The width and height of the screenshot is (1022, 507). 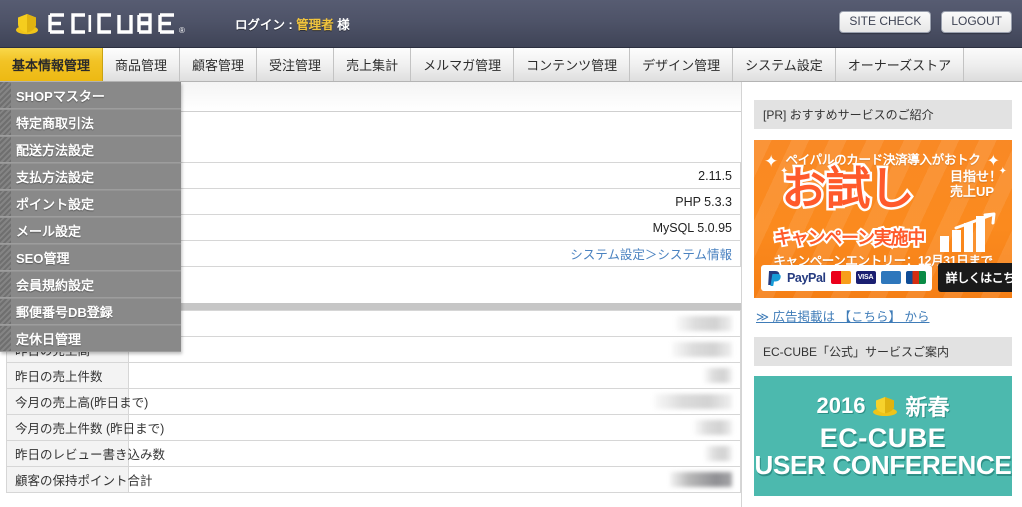 I want to click on official-service-heading: EC-CUBE「公式」サービスご案内, so click(x=883, y=351).